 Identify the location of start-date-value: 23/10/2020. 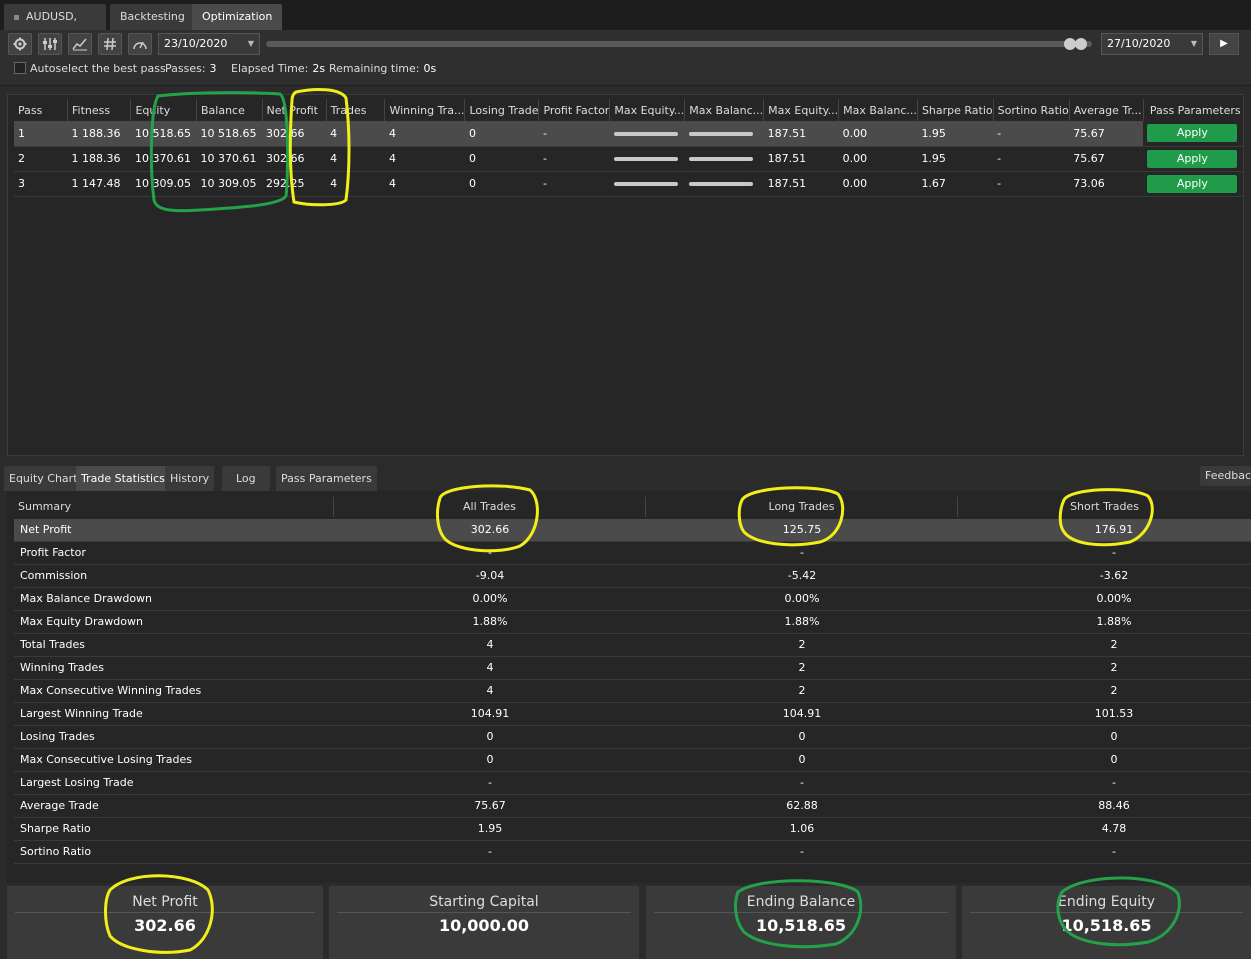
(196, 43).